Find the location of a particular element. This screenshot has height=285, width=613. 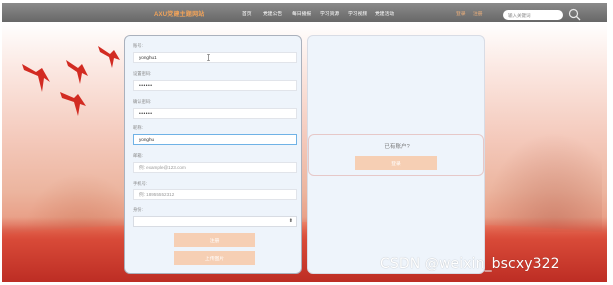

text-cursor-icon is located at coordinates (208, 57).